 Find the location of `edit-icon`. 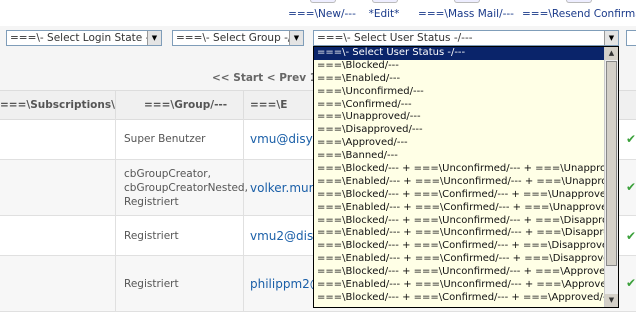

edit-icon is located at coordinates (385, 1).